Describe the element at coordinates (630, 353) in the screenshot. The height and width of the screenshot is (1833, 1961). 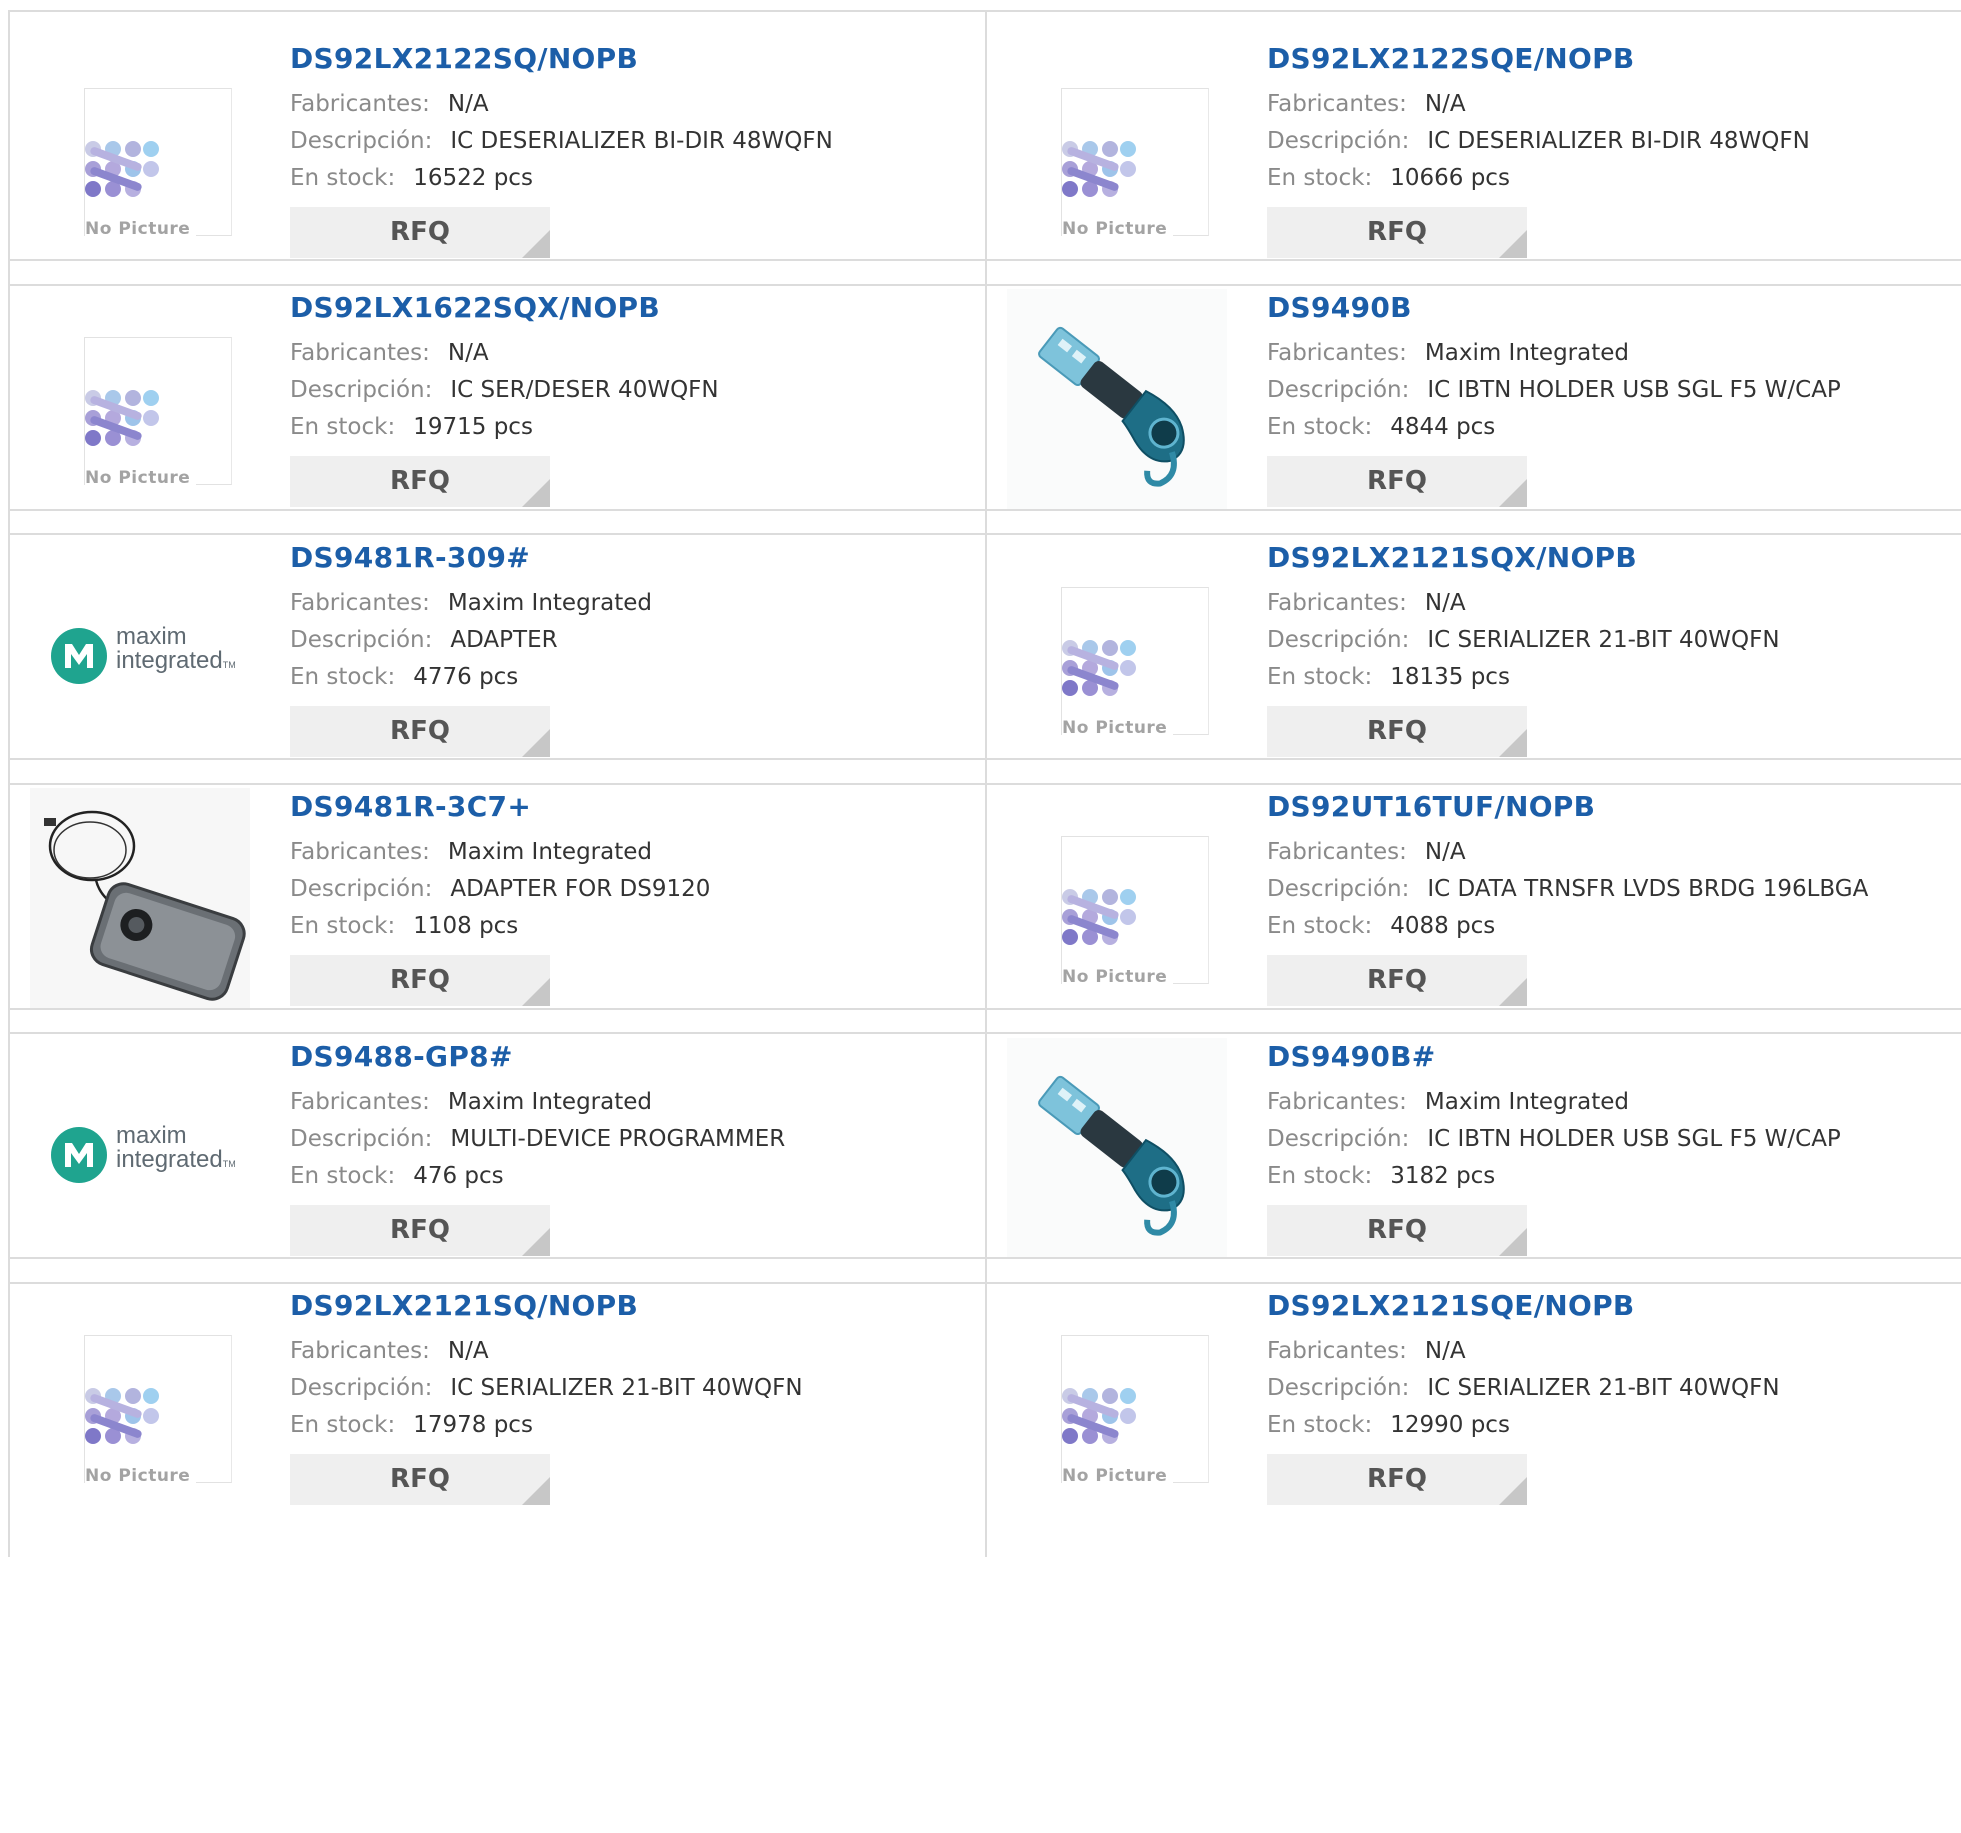
I see `manufacturer-field: Fabricantes: N/A` at that location.